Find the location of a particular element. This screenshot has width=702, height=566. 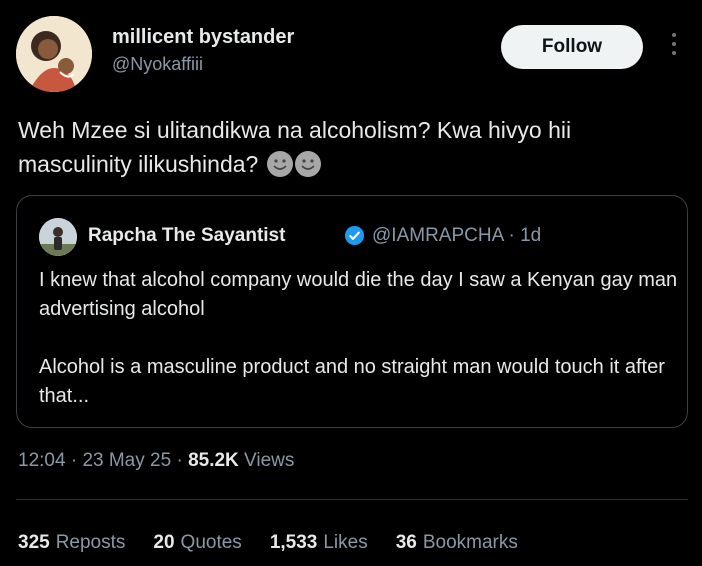

quote-author-name: Rapcha The Sayantist is located at coordinates (186, 236).